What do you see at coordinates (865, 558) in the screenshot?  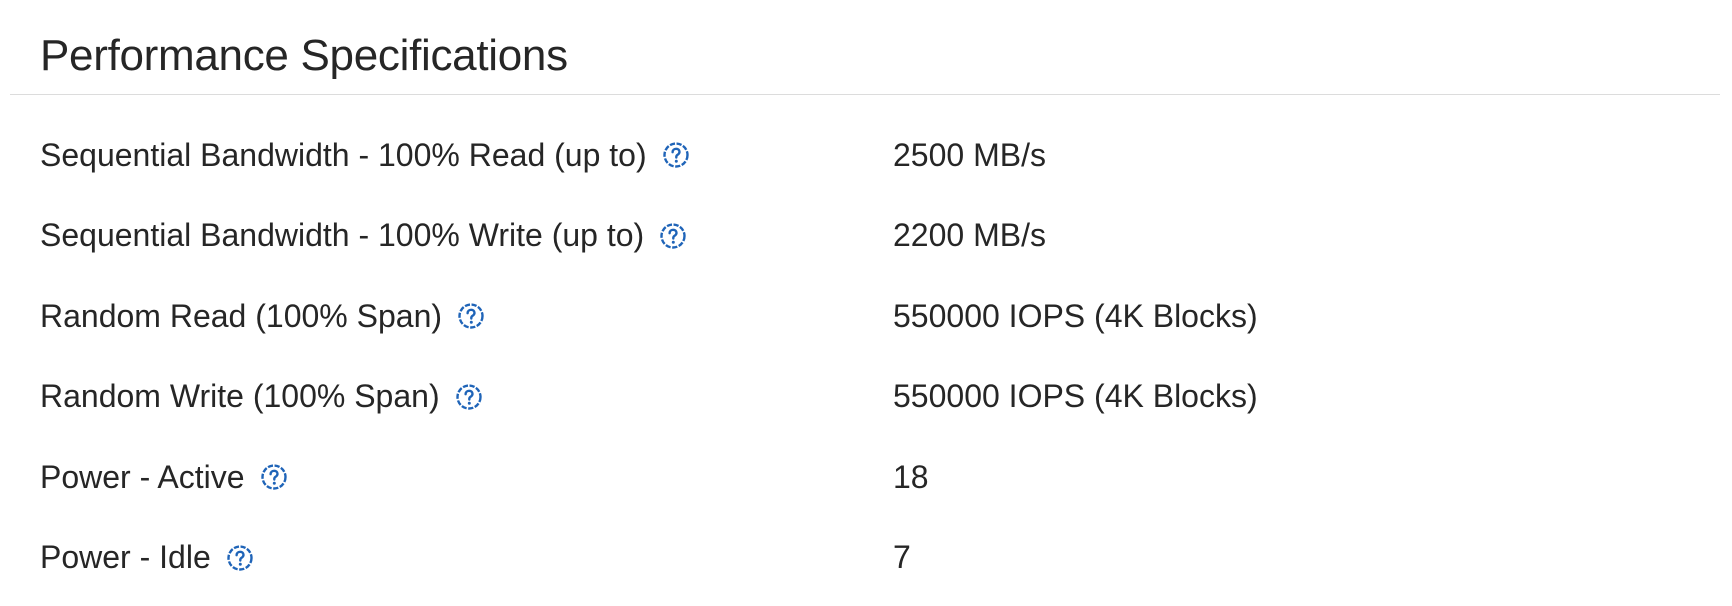 I see `spec-row-power-idle: Power - Idle 7` at bounding box center [865, 558].